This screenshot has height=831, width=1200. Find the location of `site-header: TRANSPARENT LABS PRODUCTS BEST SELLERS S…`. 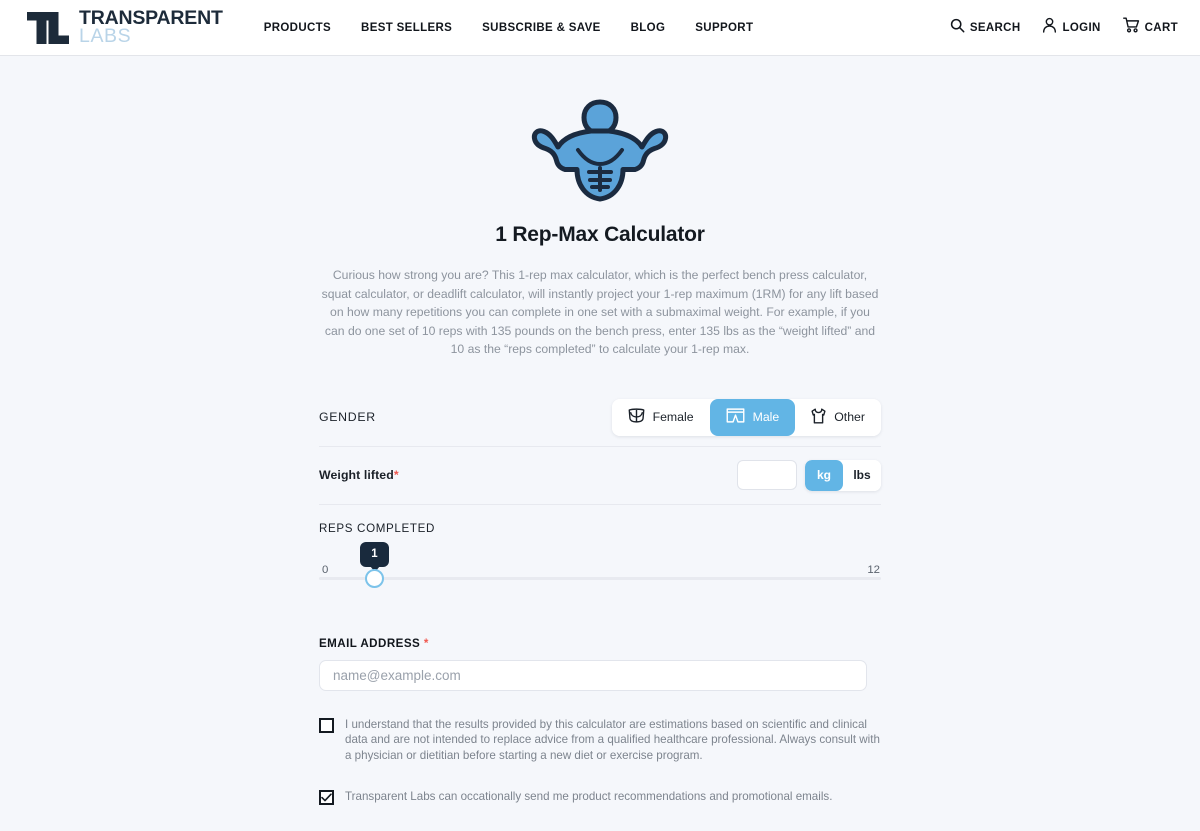

site-header: TRANSPARENT LABS PRODUCTS BEST SELLERS S… is located at coordinates (600, 28).